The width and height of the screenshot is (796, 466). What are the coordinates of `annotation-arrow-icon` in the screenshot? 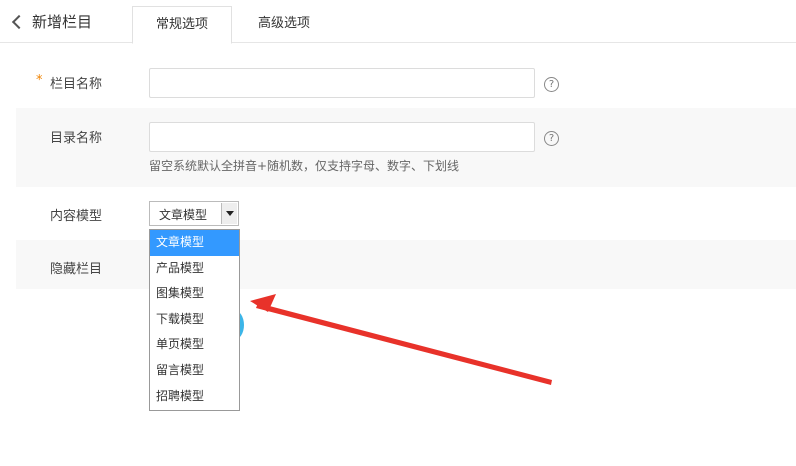 It's located at (401, 339).